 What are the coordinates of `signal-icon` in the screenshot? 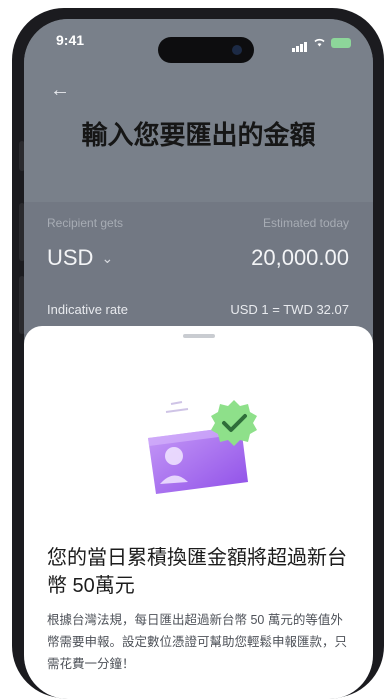 It's located at (300, 43).